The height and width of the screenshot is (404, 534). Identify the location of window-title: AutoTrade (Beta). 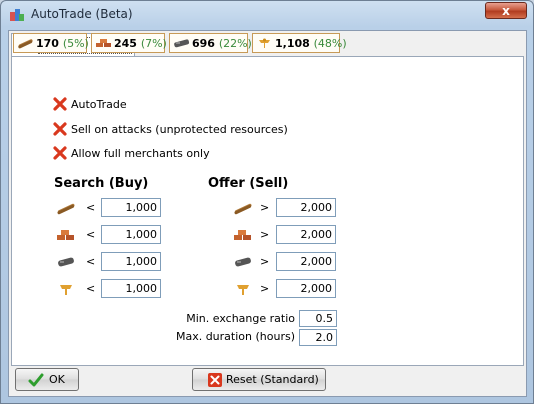
(82, 14).